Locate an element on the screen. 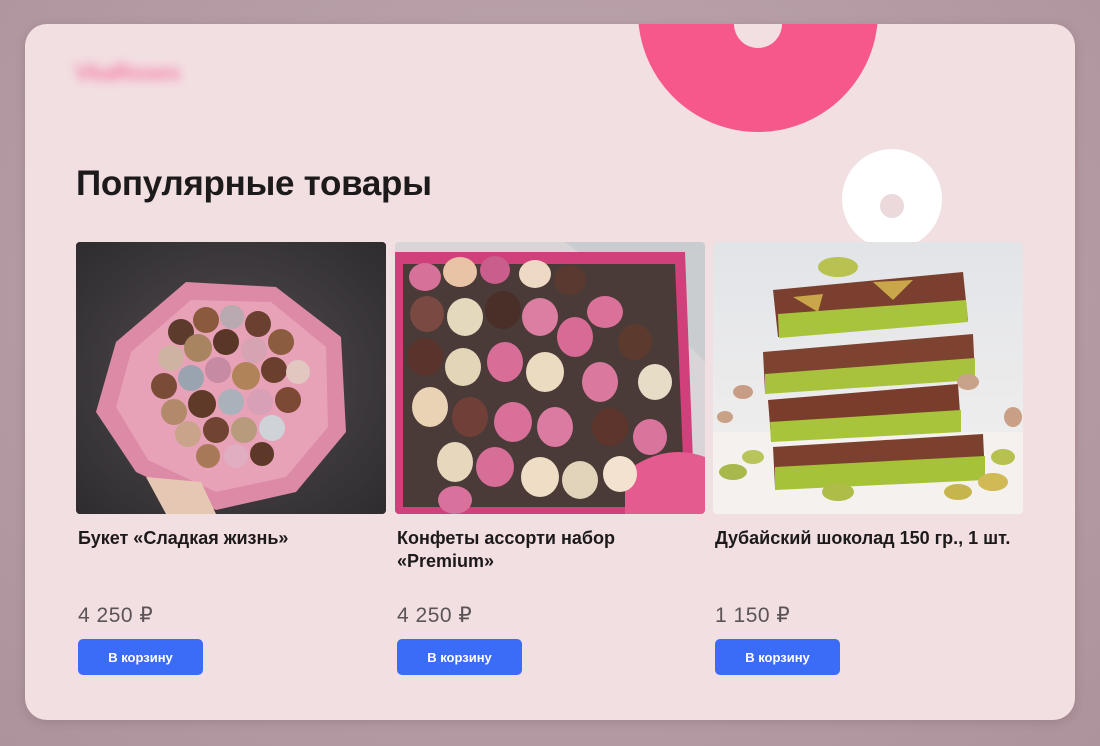 The image size is (1100, 746). blurred-logo: VkaRoses is located at coordinates (150, 72).